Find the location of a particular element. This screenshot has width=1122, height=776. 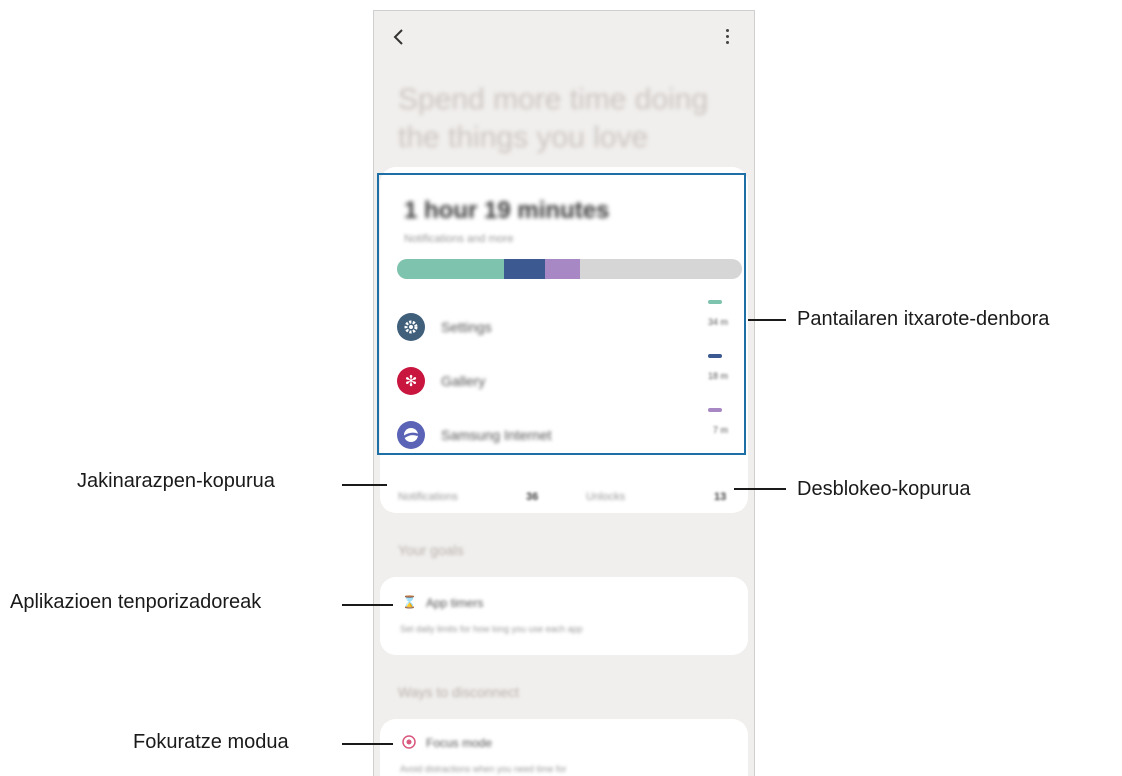

focus-mode-title: Focus mode is located at coordinates (459, 743).